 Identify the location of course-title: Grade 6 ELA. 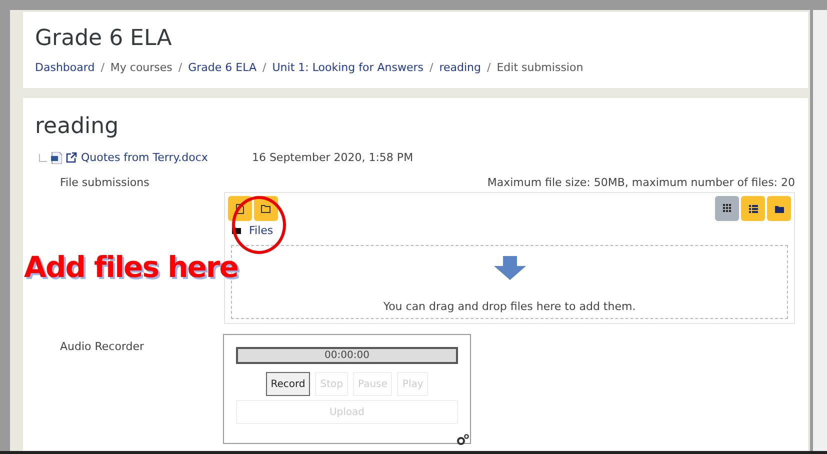
(104, 38).